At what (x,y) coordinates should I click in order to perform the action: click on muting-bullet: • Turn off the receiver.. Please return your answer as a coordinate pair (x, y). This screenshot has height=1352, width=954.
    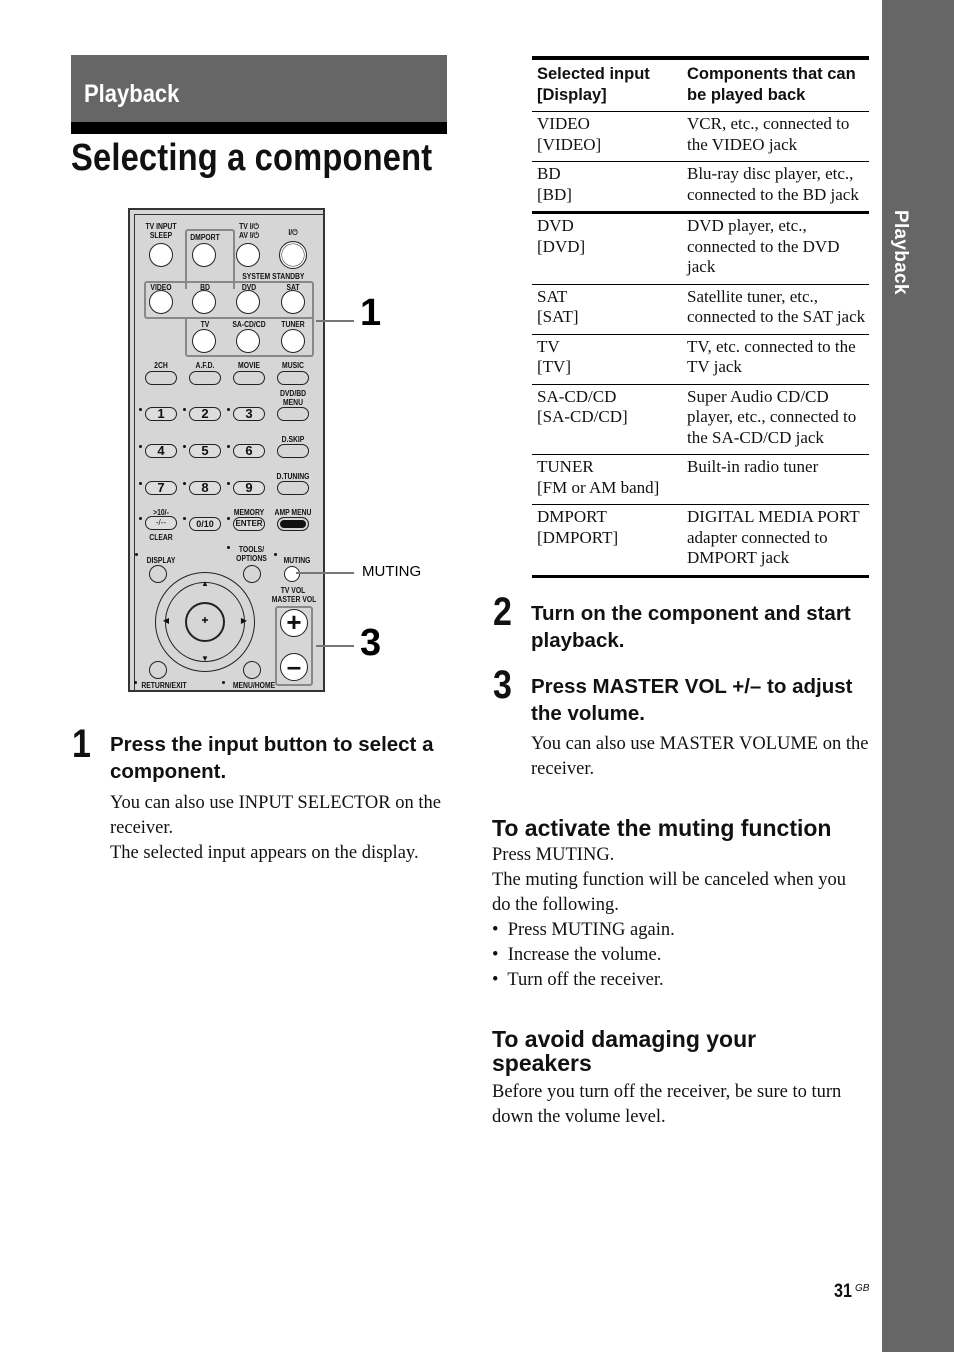
    Looking at the image, I should click on (578, 980).